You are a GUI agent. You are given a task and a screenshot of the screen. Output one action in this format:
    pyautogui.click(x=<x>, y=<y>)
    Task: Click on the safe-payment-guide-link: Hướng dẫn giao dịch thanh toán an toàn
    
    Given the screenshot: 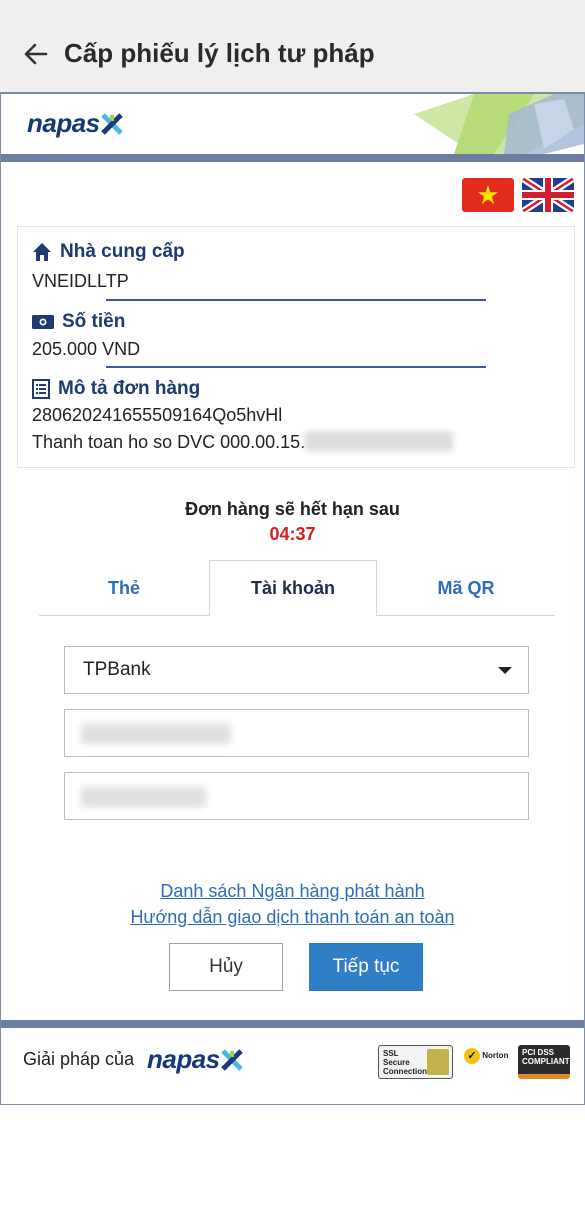 What is the action you would take?
    pyautogui.click(x=292, y=917)
    